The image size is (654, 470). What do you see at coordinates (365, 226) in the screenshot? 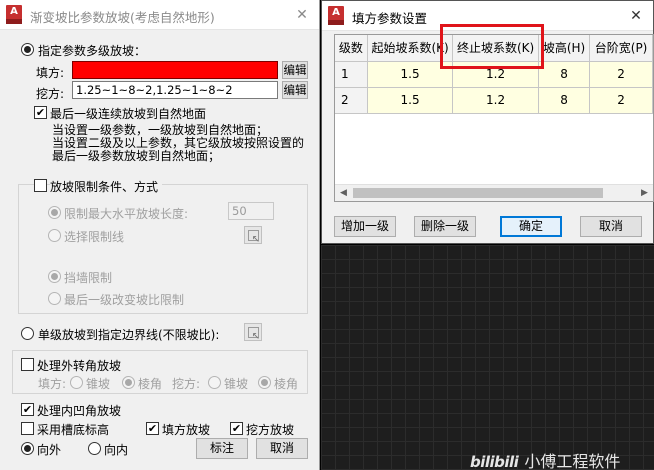
I see `add-level-button: 增加一级` at bounding box center [365, 226].